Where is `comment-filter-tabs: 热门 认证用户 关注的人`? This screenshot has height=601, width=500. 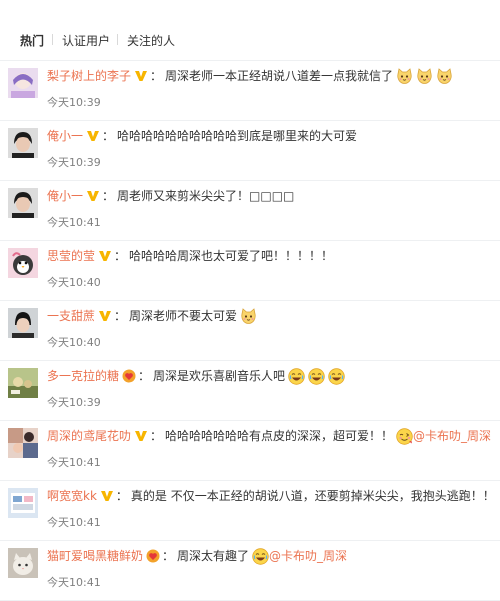 comment-filter-tabs: 热门 认证用户 关注的人 is located at coordinates (250, 30).